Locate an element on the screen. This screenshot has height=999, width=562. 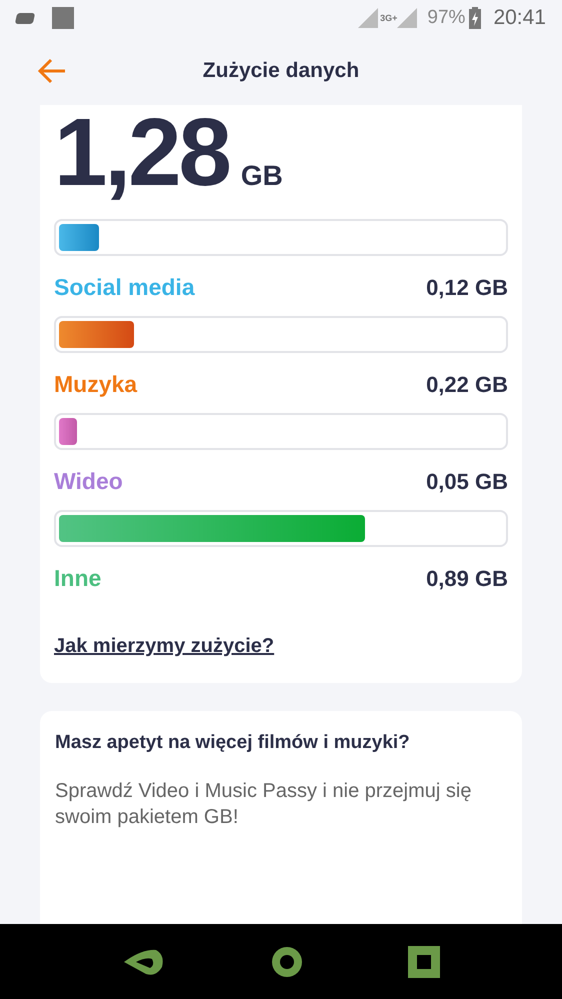
category-label: Muzyka is located at coordinates (96, 384).